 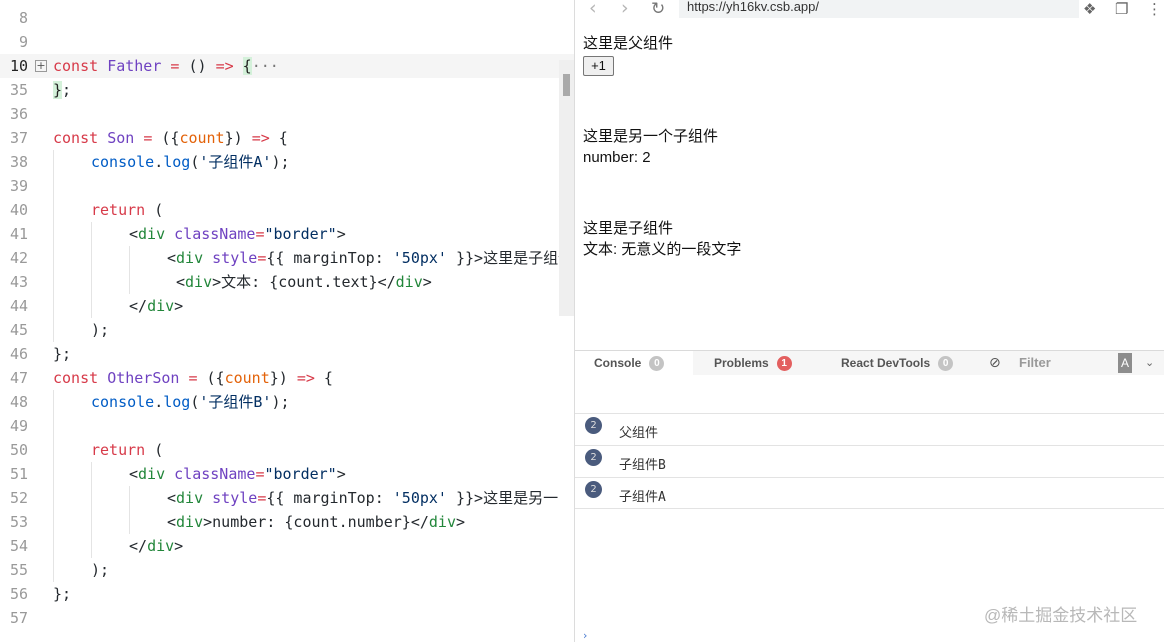 I want to click on log-level-icon: A, so click(x=1125, y=363).